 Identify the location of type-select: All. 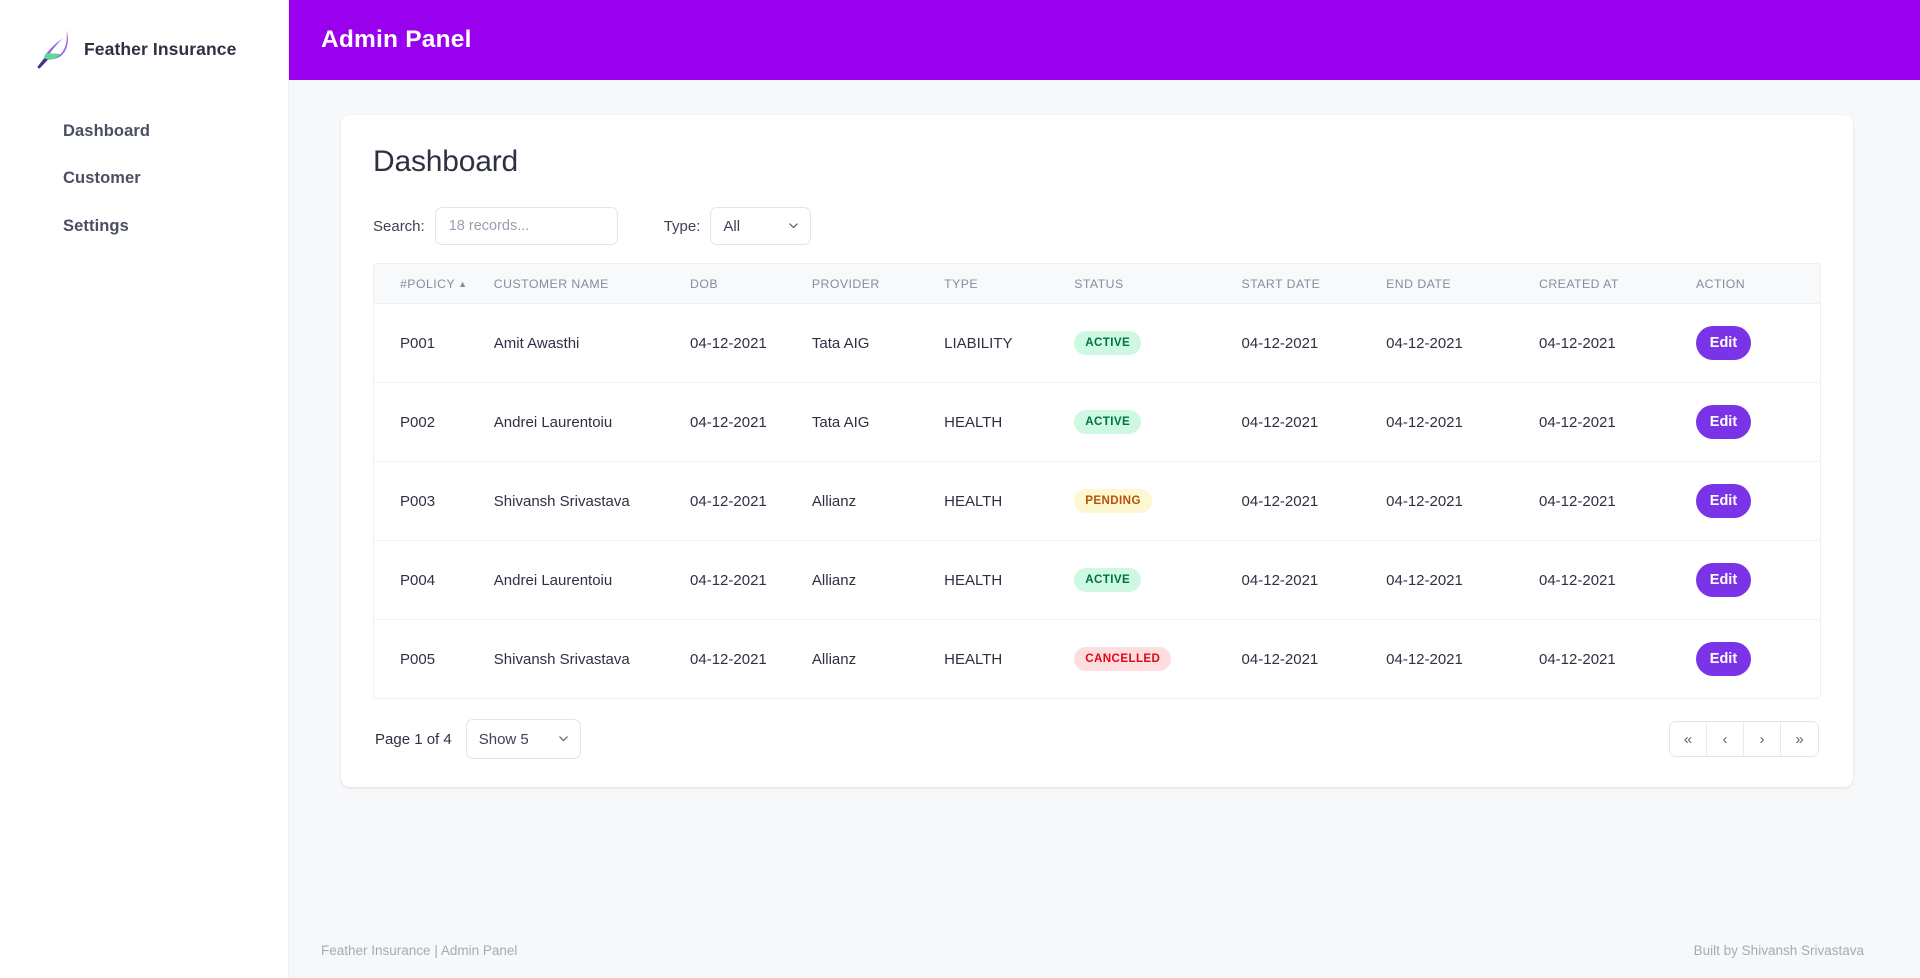
(761, 226).